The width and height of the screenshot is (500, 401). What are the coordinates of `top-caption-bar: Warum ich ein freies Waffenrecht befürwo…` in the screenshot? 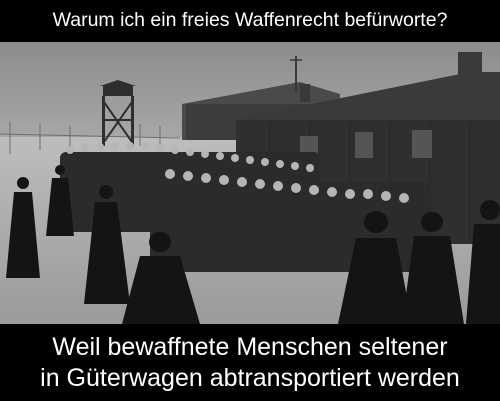 It's located at (250, 21).